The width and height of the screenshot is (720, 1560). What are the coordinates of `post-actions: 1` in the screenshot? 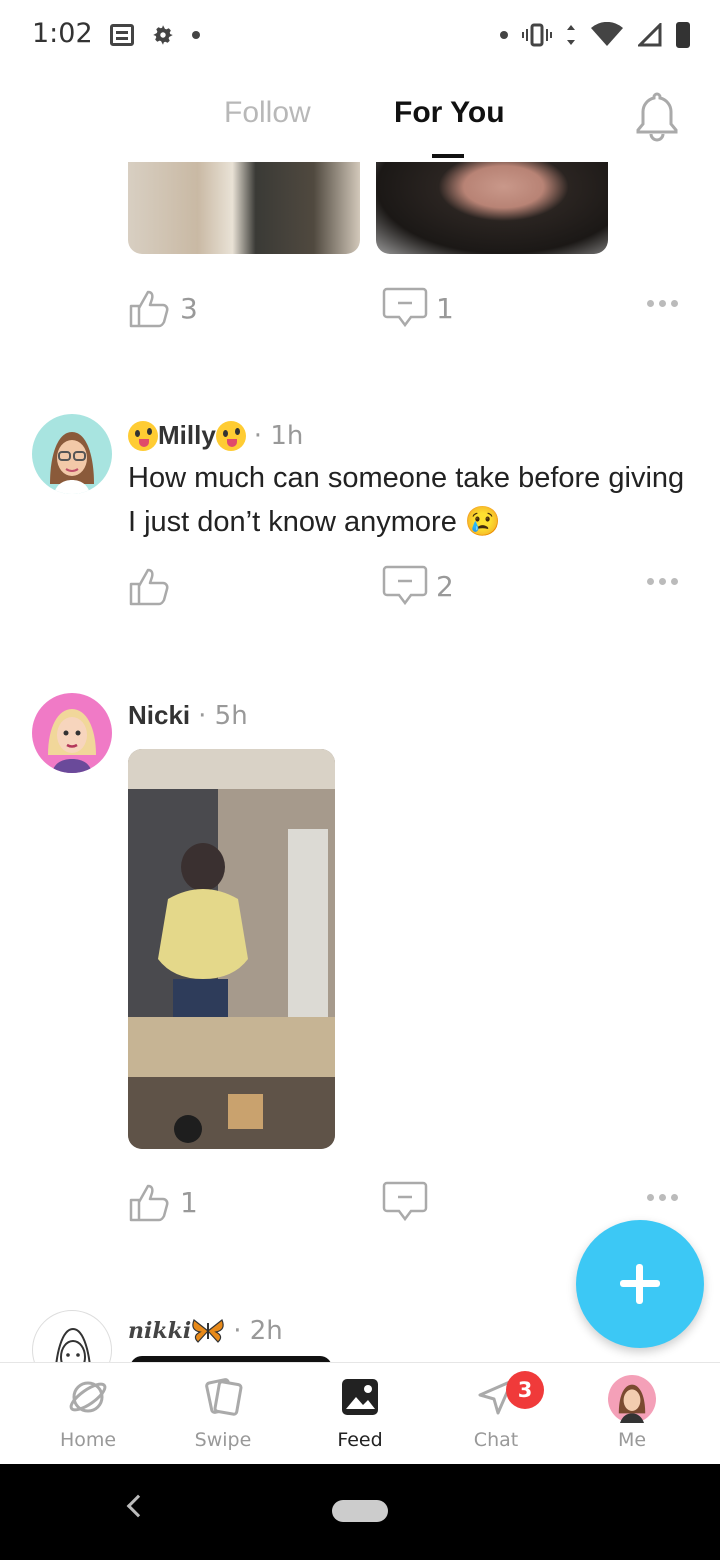 It's located at (408, 1205).